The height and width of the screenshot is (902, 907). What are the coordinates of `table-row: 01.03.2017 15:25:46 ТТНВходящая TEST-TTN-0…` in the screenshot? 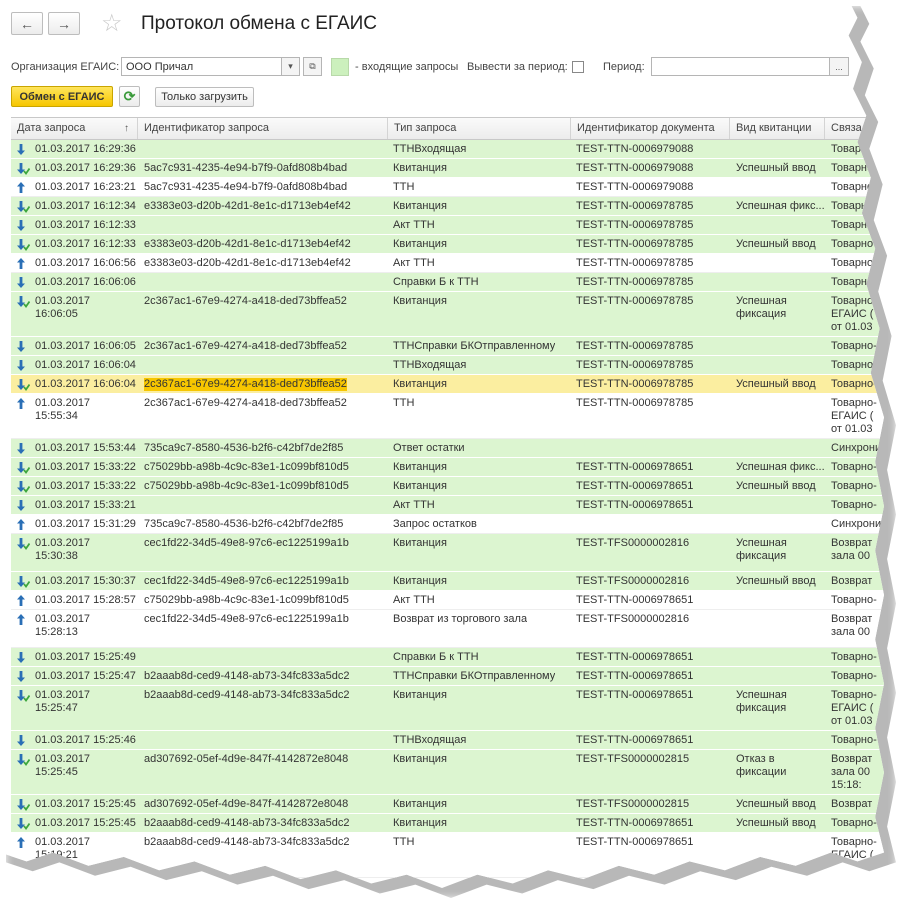 It's located at (447, 740).